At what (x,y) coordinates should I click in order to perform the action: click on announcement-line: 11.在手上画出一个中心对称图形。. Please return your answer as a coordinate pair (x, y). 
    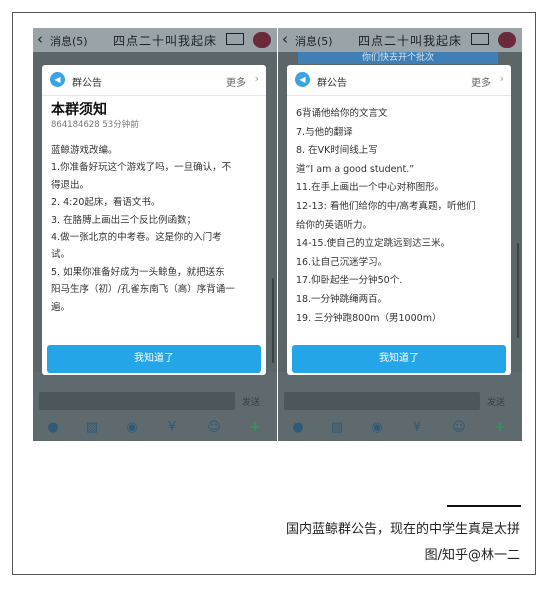
    Looking at the image, I should click on (370, 188).